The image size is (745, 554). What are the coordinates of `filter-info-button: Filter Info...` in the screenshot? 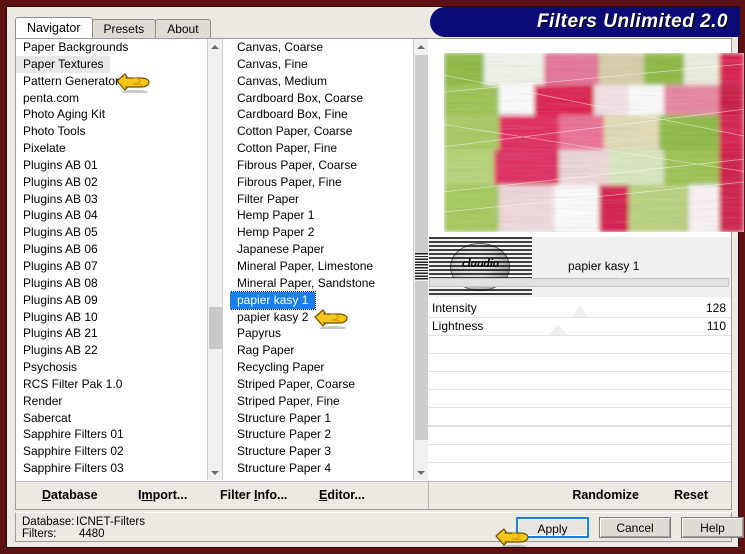 It's located at (253, 495).